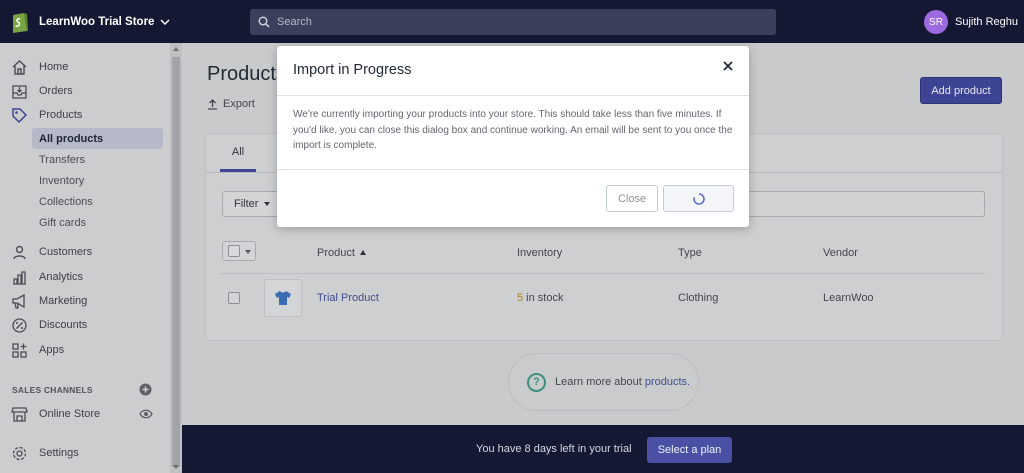  I want to click on sidebar-item-label: Products, so click(61, 115).